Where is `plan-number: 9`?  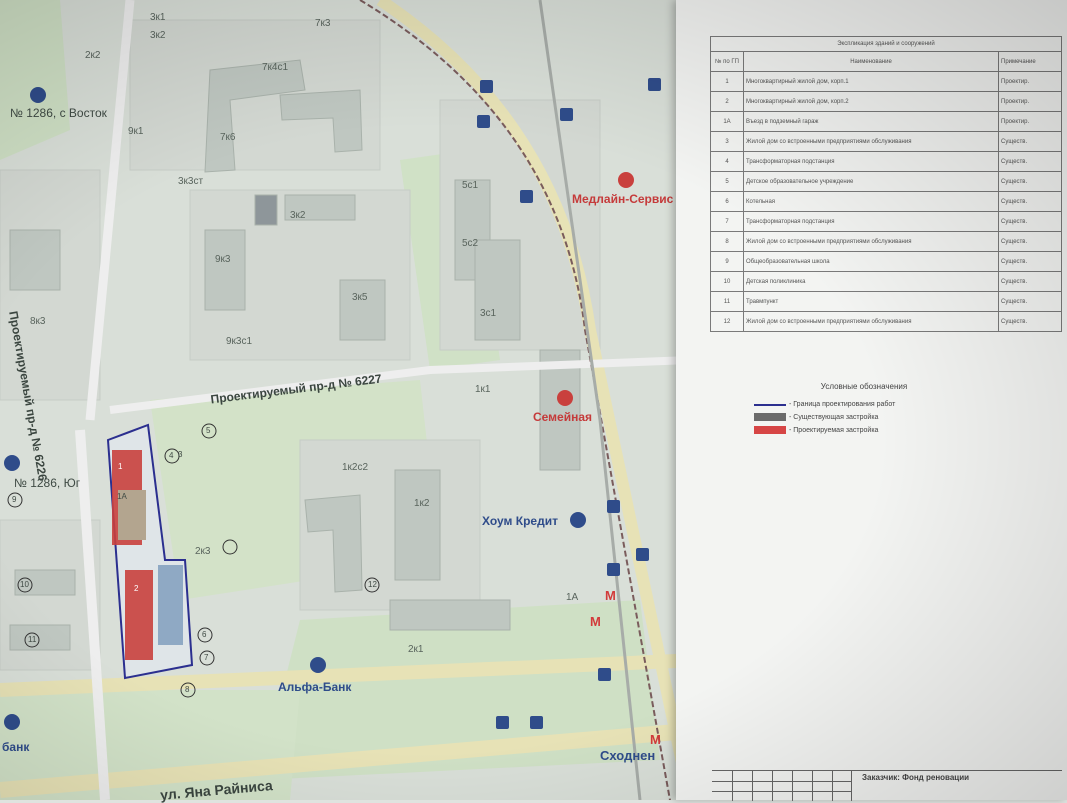 plan-number: 9 is located at coordinates (14, 499).